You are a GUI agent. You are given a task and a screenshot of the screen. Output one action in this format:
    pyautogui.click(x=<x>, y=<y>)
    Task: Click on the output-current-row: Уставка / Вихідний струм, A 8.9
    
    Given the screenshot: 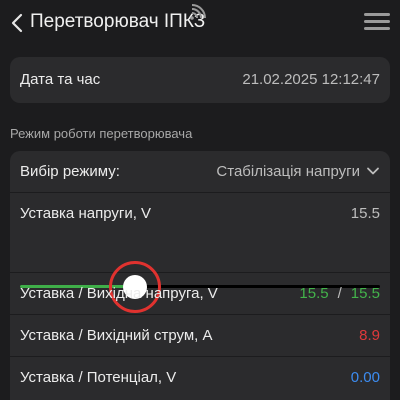 What is the action you would take?
    pyautogui.click(x=200, y=336)
    